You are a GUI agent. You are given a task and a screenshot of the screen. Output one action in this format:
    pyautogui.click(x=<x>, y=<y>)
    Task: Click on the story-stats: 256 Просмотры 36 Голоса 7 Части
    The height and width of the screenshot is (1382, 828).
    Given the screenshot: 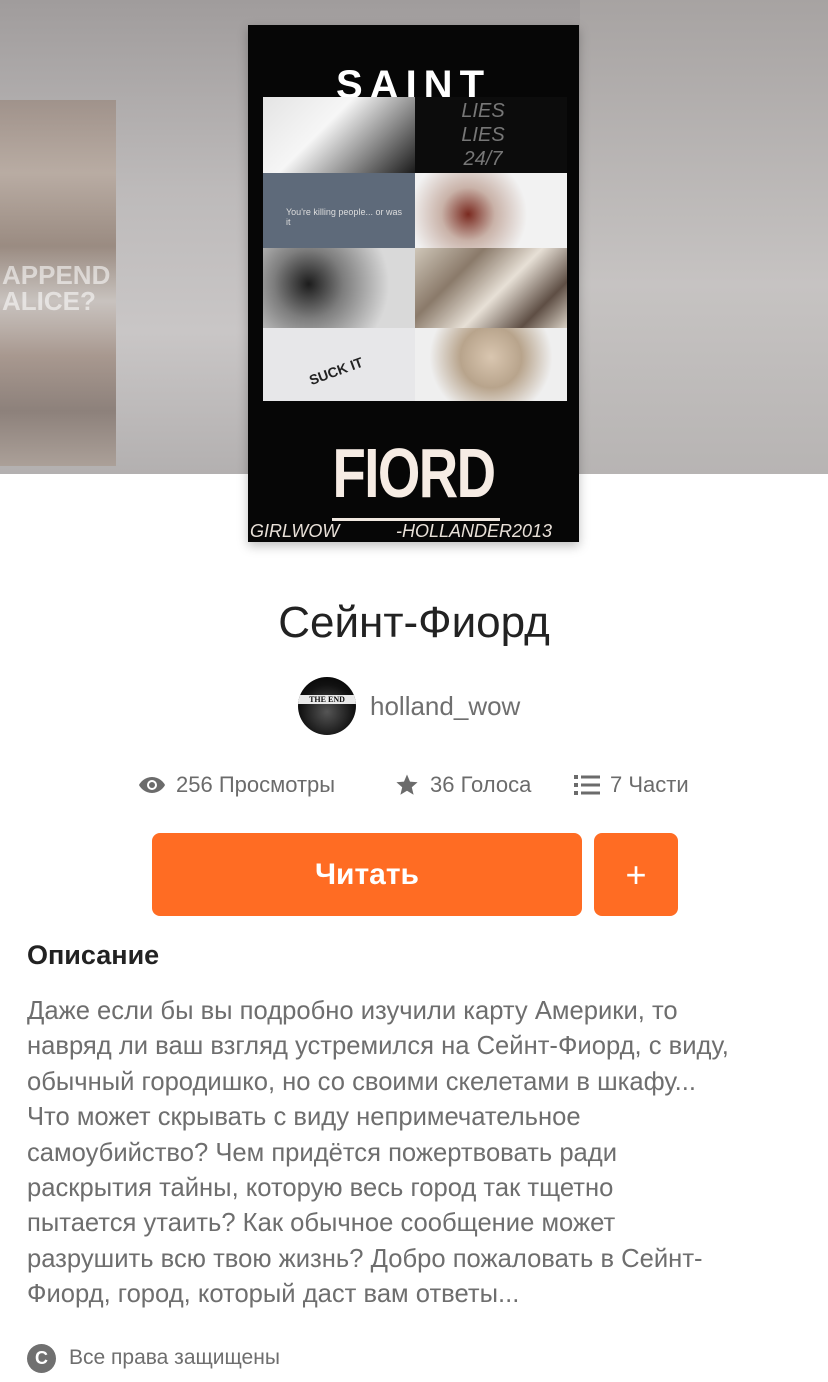 What is the action you would take?
    pyautogui.click(x=414, y=785)
    